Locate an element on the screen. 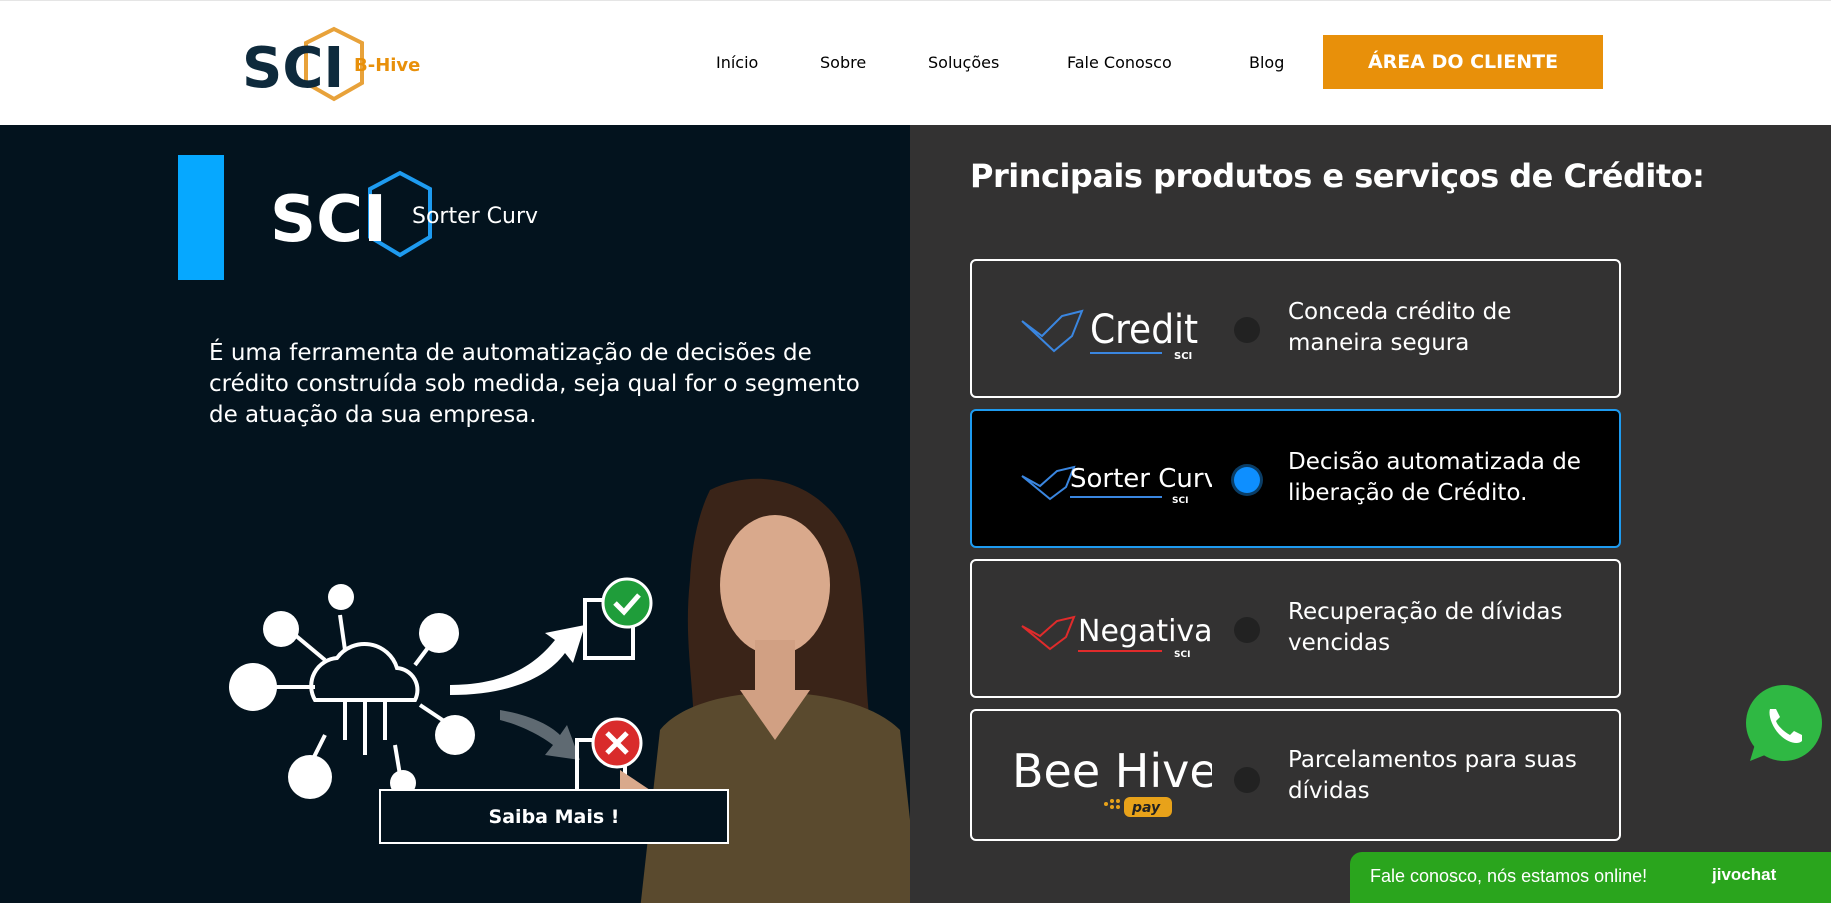 The image size is (1831, 903). whatsapp-icon is located at coordinates (1782, 725).